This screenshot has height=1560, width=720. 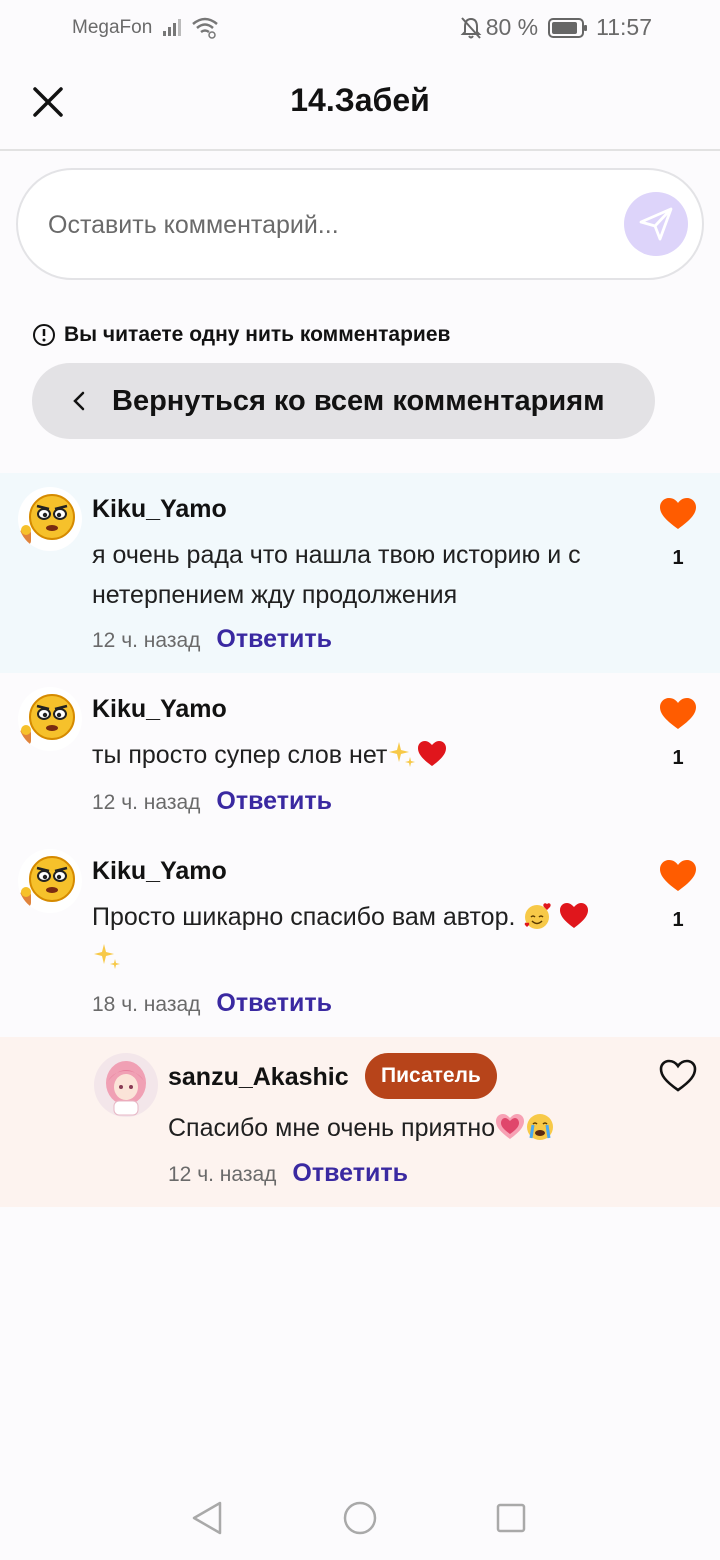 I want to click on thread-notice: Вы читаете одну нить комментариев, so click(x=241, y=335).